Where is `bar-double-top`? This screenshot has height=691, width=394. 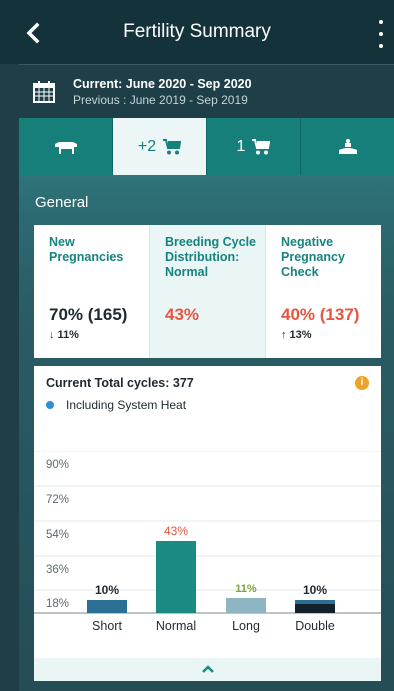 bar-double-top is located at coordinates (315, 602).